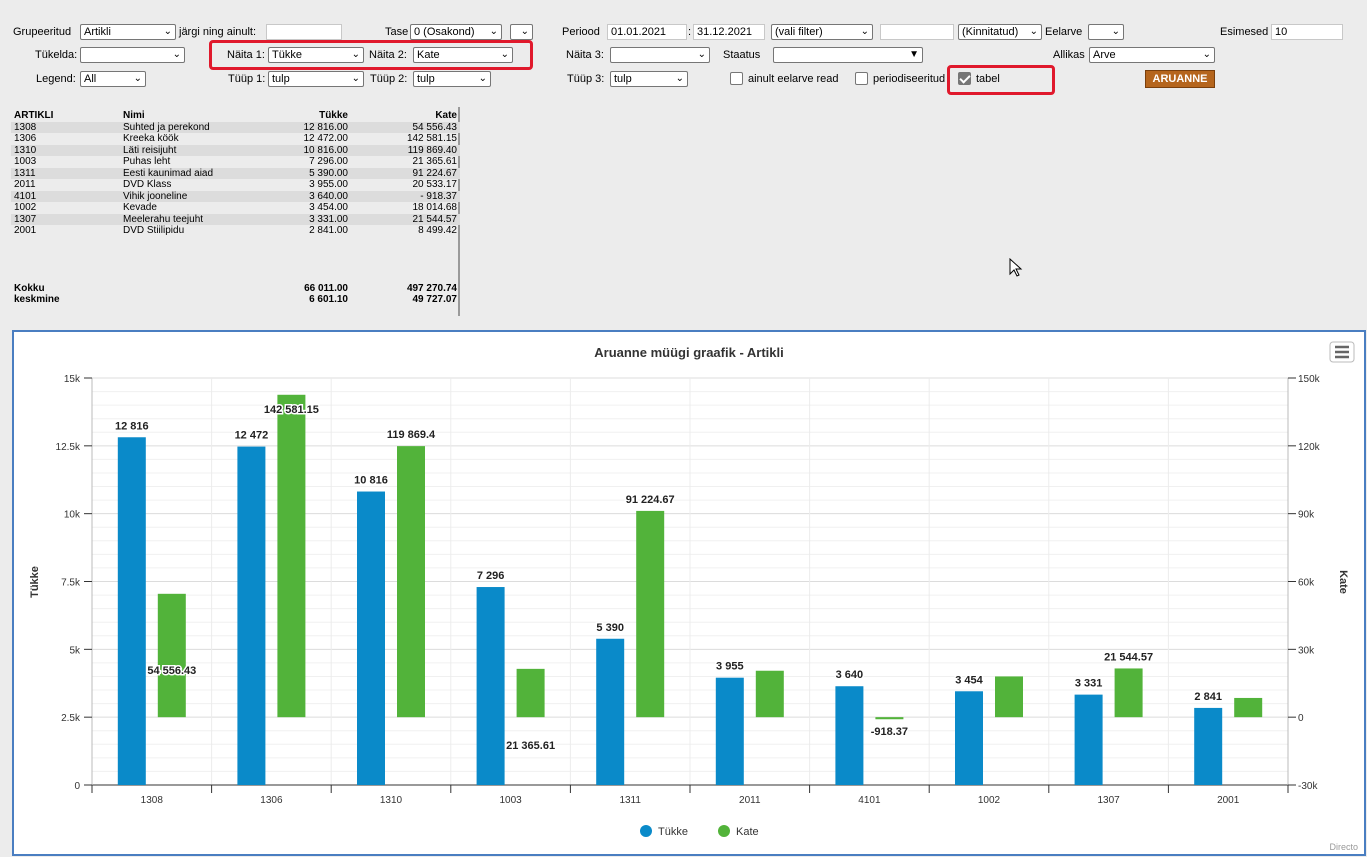 The height and width of the screenshot is (857, 1367). Describe the element at coordinates (452, 79) in the screenshot. I see `tuup2-select: tulp ⌄` at that location.